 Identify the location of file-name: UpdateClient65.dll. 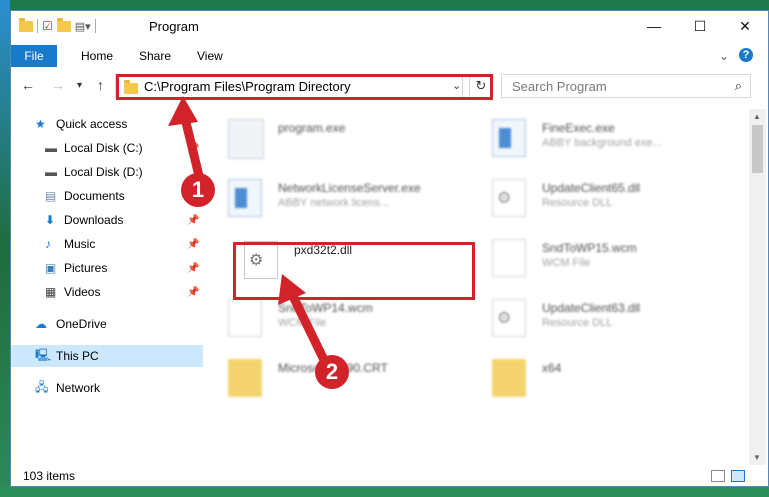
(591, 188).